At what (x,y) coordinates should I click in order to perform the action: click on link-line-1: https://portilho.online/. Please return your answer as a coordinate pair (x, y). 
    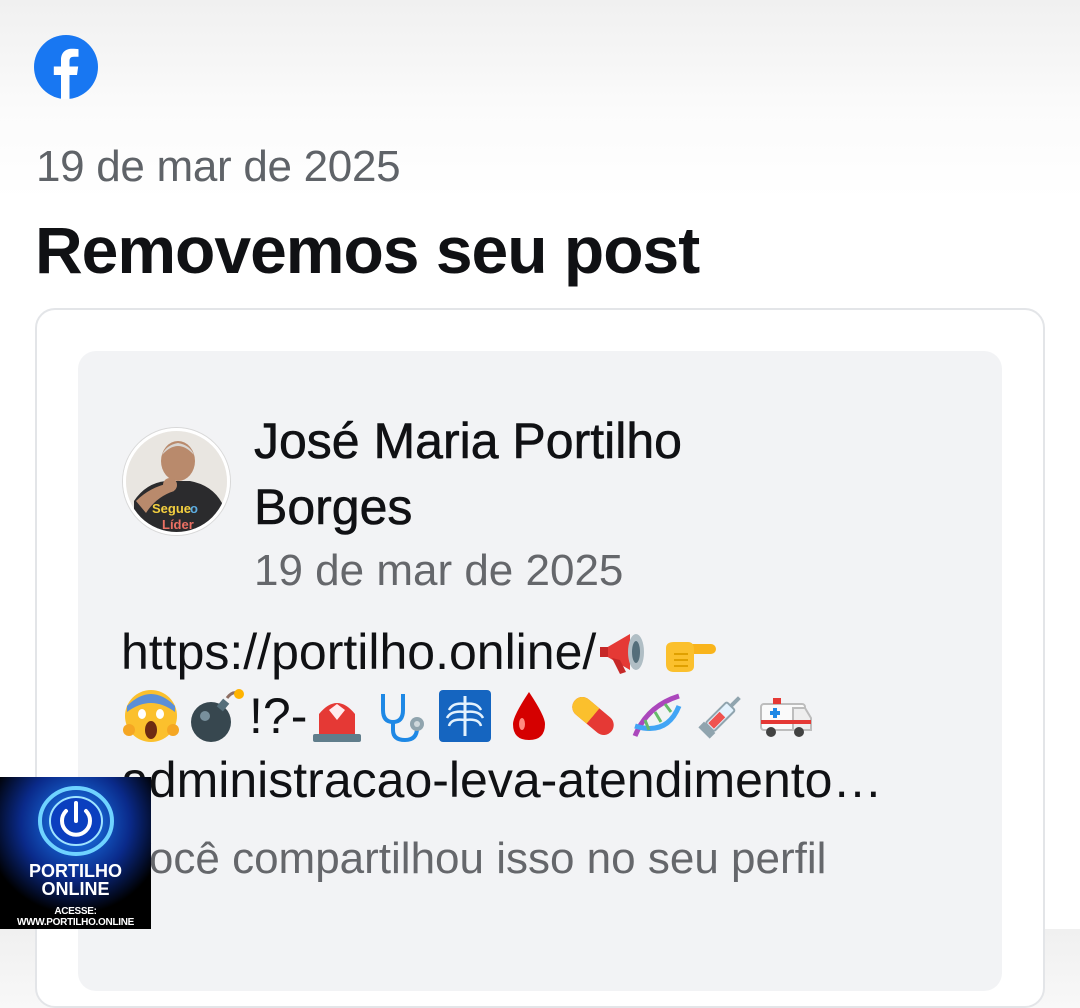
    Looking at the image, I should click on (359, 652).